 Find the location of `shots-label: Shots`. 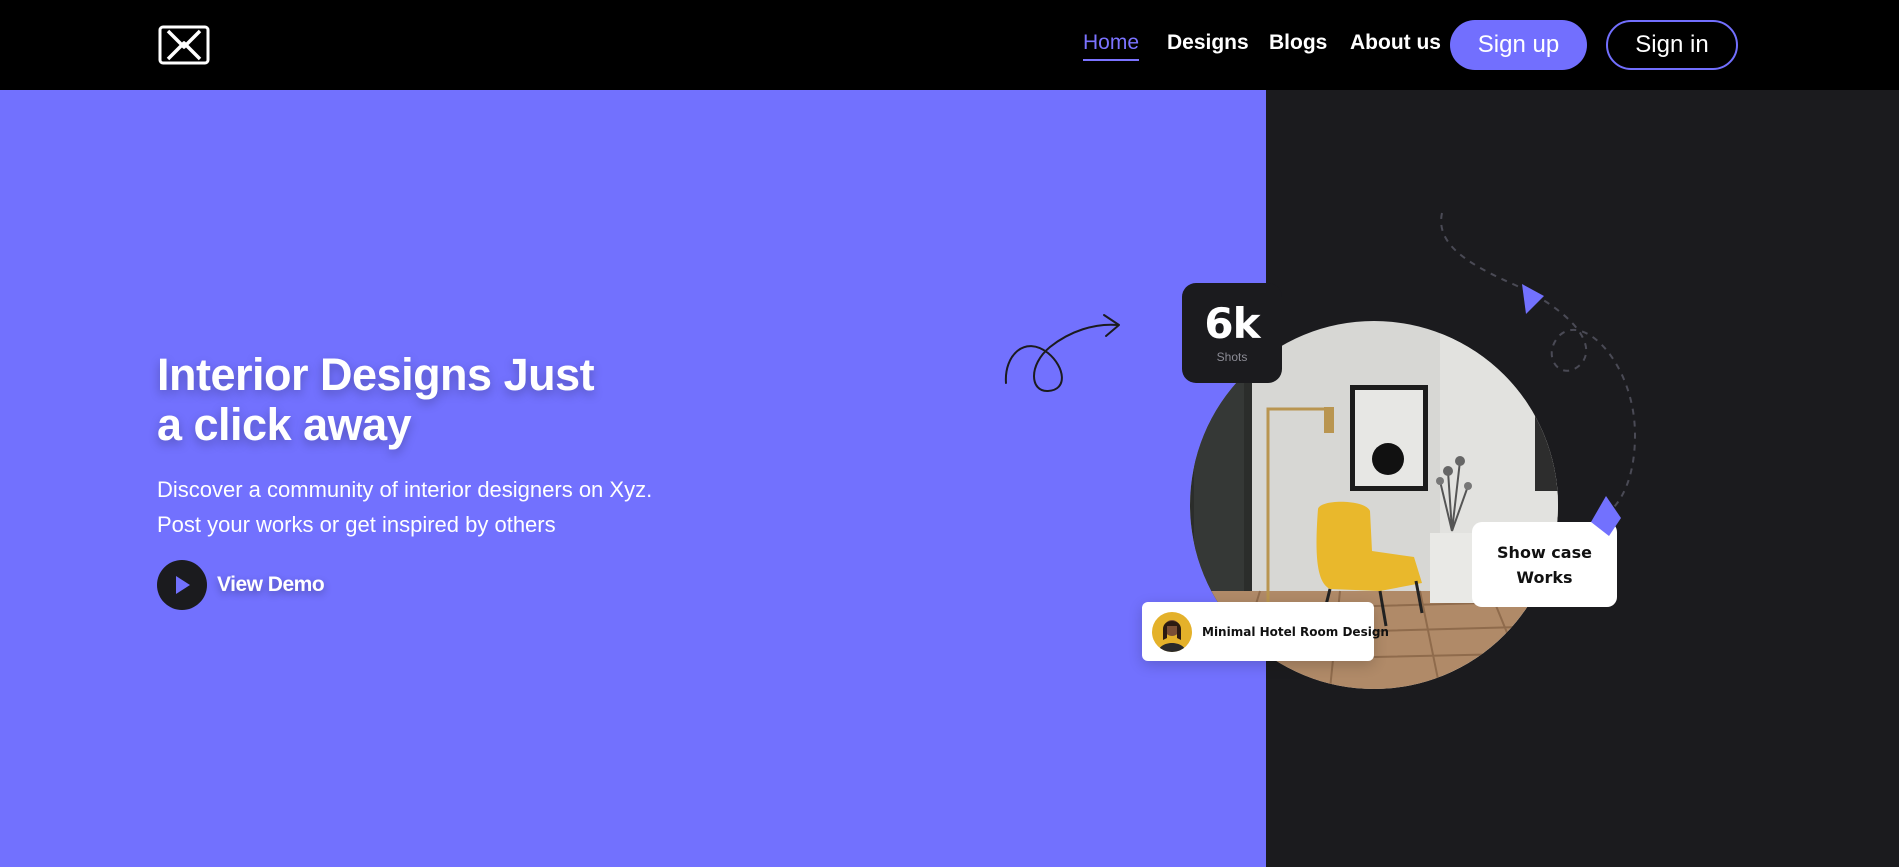

shots-label: Shots is located at coordinates (1232, 357).